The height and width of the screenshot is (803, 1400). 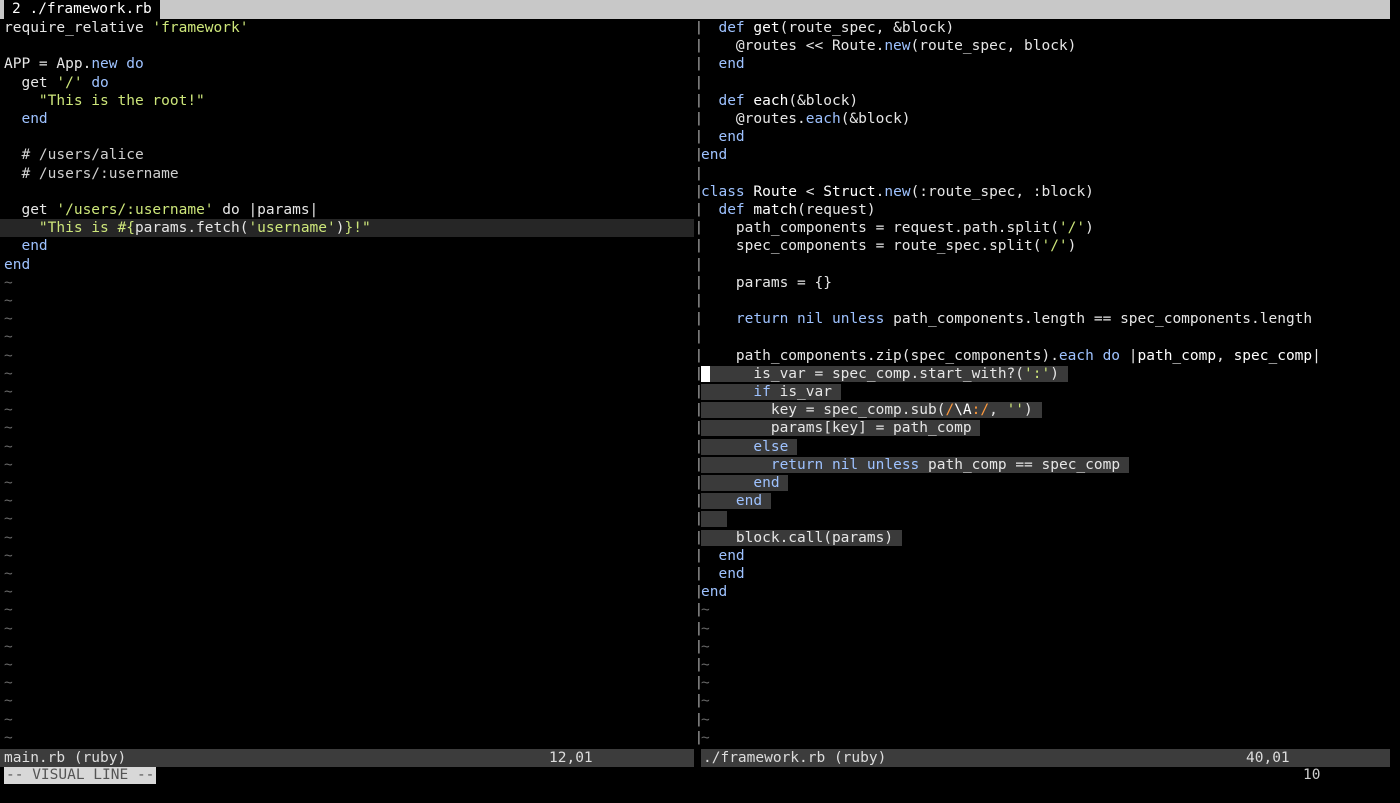 I want to click on code-line: def match(request), so click(x=788, y=210).